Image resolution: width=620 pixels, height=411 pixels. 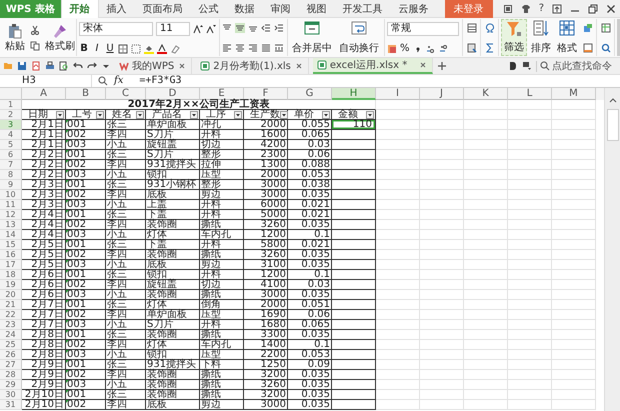 I want to click on table-cell: 单炉面板, so click(x=173, y=125).